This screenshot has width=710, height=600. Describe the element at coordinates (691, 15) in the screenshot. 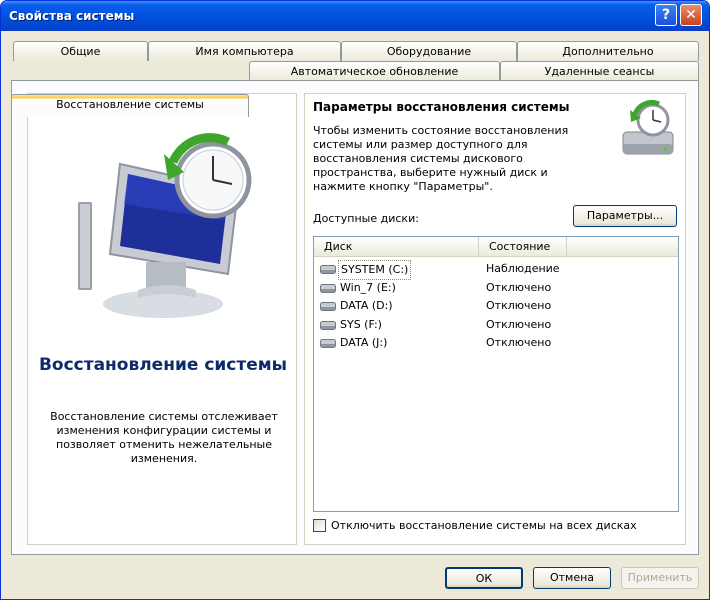

I see `close-button: ✕` at that location.